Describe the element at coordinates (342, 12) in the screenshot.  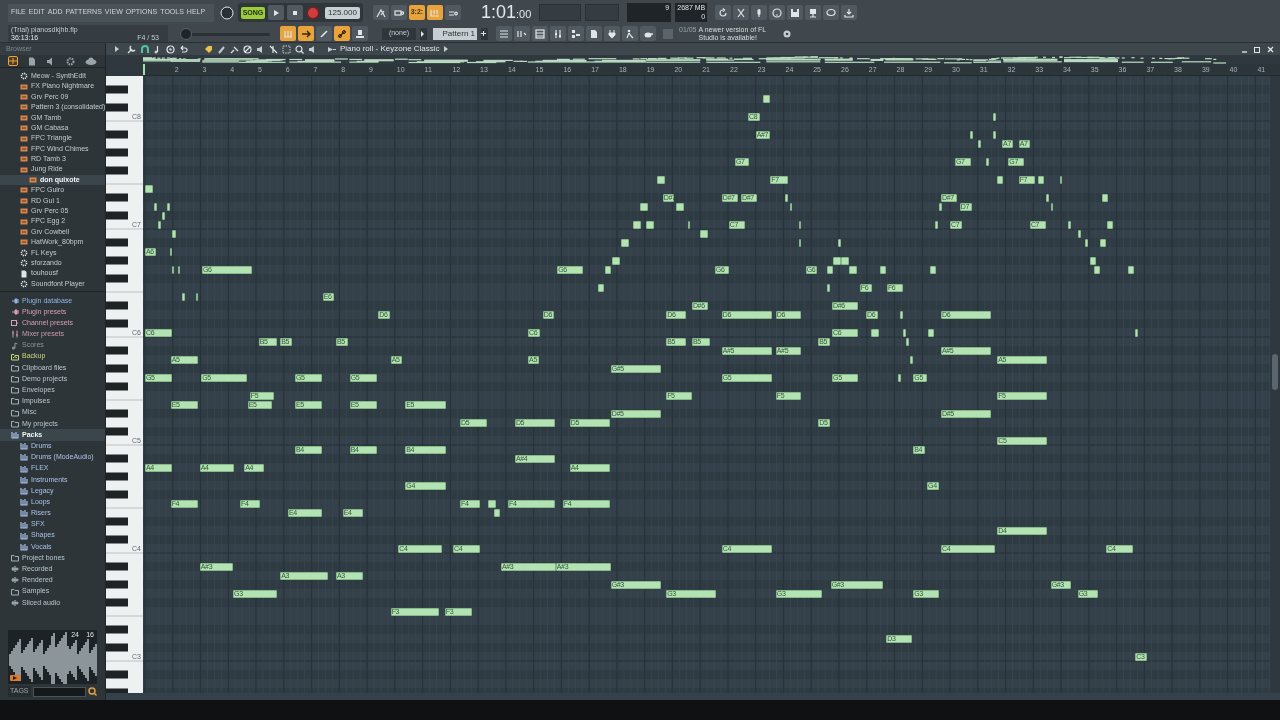
I see `tempo-display: 125.000` at that location.